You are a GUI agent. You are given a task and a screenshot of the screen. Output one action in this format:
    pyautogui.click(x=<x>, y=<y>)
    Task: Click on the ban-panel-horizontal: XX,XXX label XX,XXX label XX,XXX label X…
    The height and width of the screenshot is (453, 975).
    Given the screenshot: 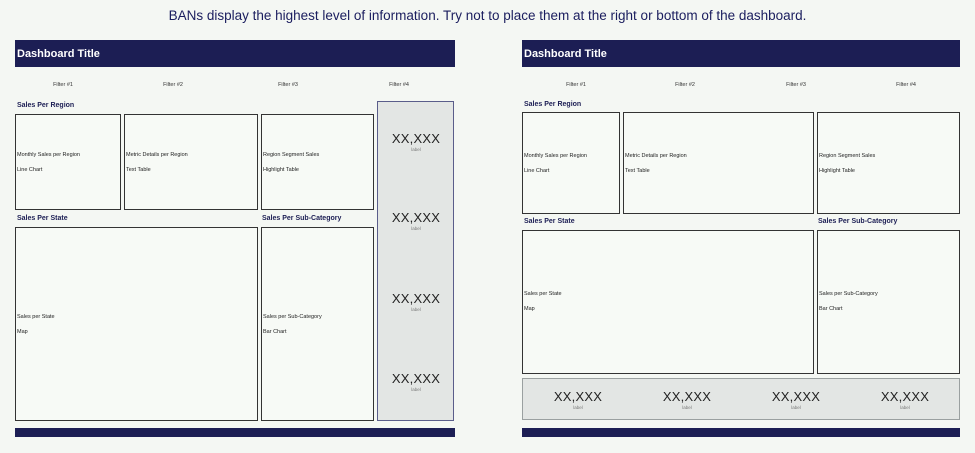 What is the action you would take?
    pyautogui.click(x=741, y=399)
    